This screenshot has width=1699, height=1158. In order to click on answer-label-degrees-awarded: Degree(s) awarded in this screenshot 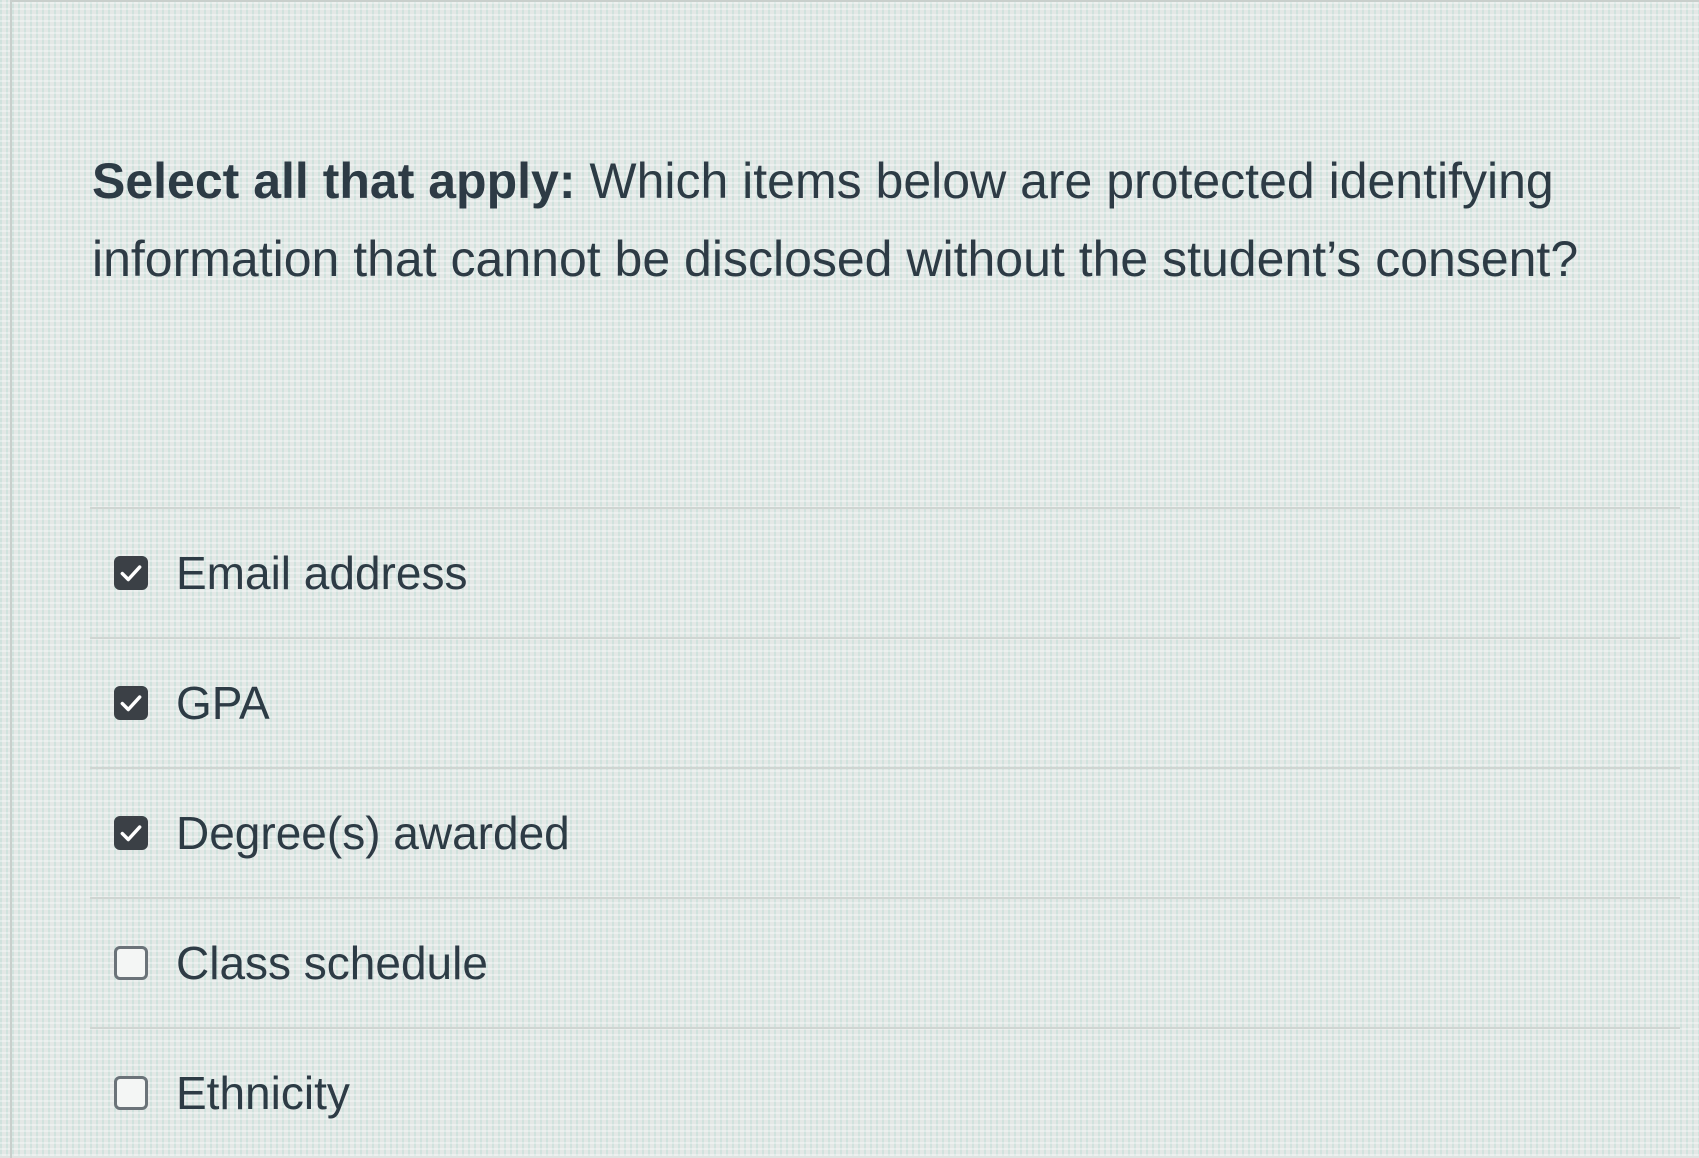, I will do `click(373, 833)`.